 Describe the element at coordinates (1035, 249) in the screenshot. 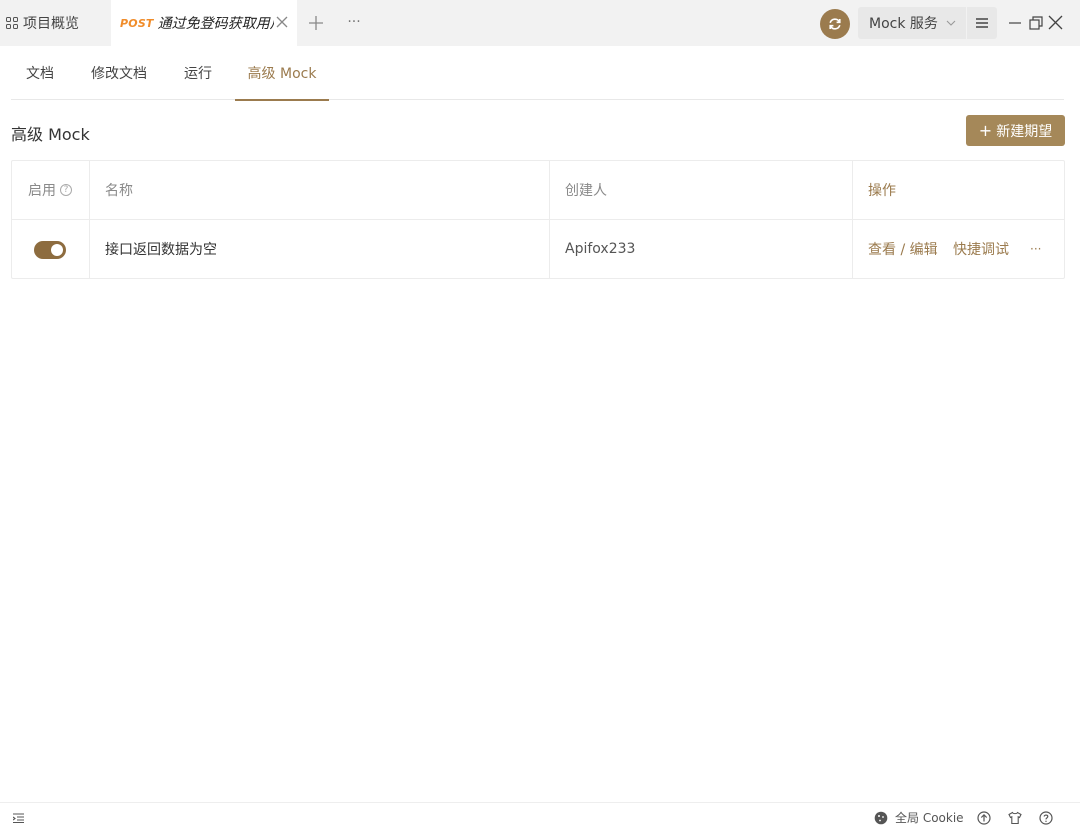

I see `row-more-icon: ···` at that location.